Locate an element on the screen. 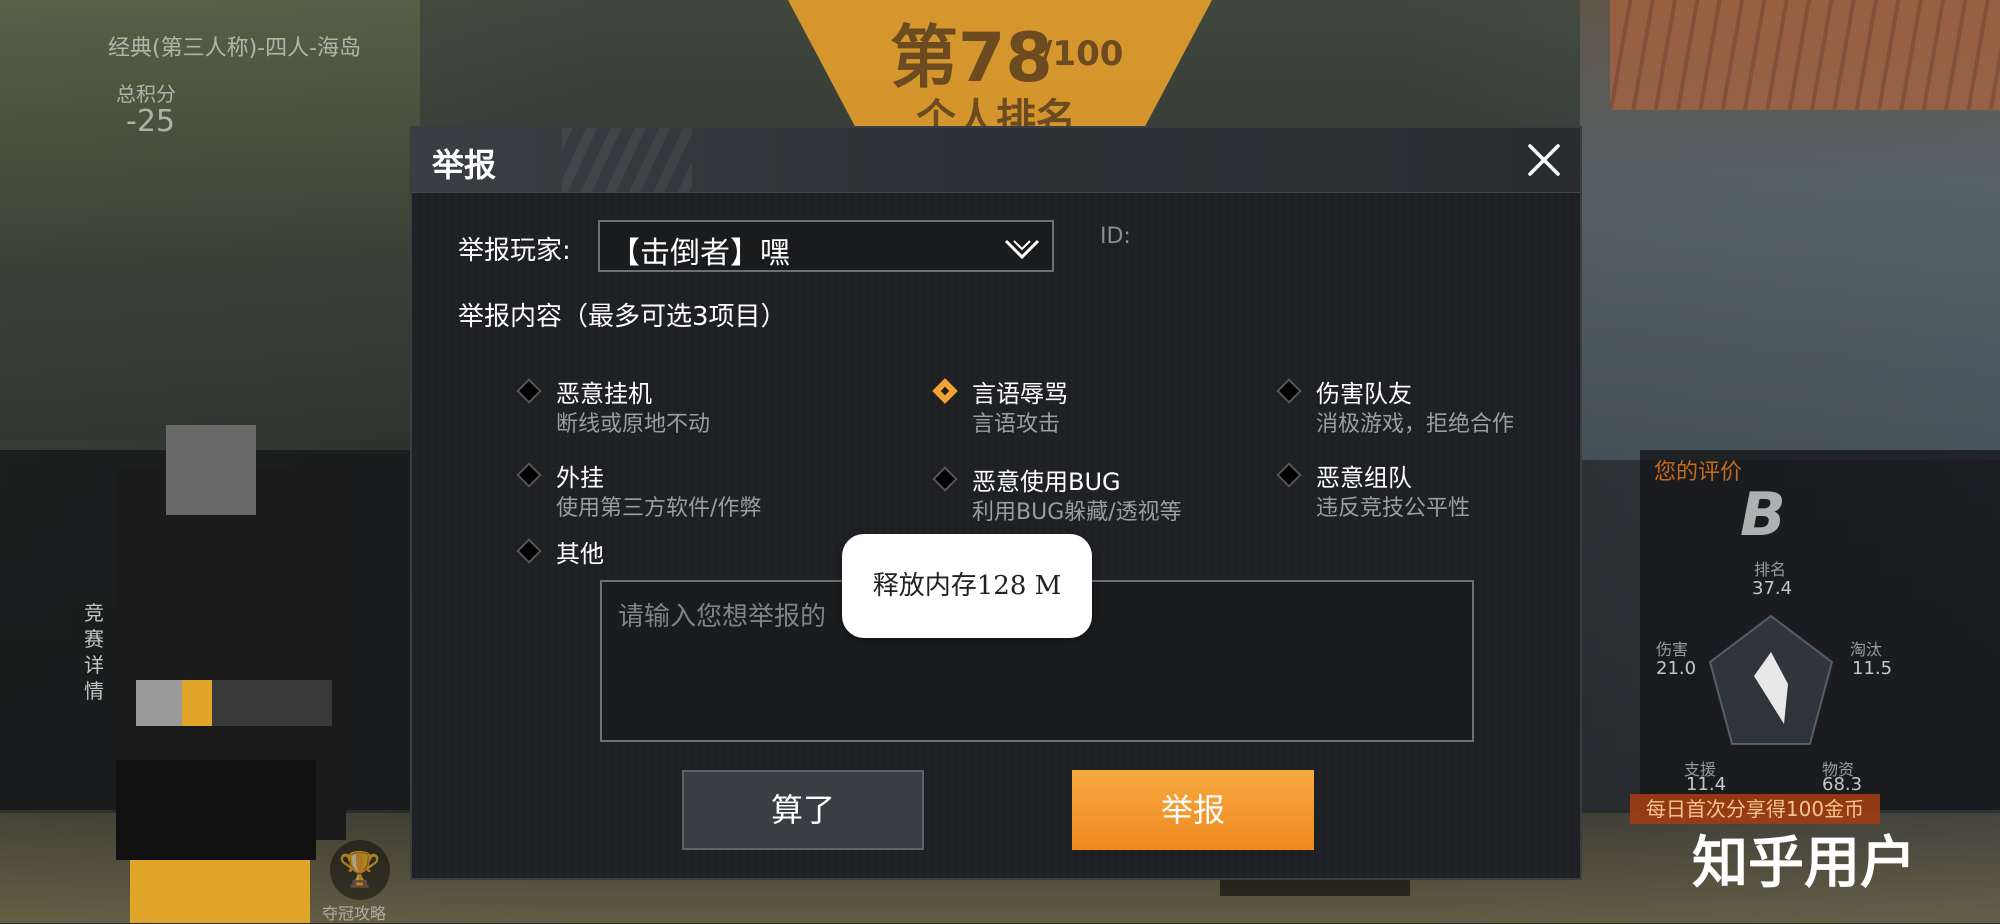 This screenshot has width=2000, height=924. stat-damage-label: 伤害 is located at coordinates (1672, 649).